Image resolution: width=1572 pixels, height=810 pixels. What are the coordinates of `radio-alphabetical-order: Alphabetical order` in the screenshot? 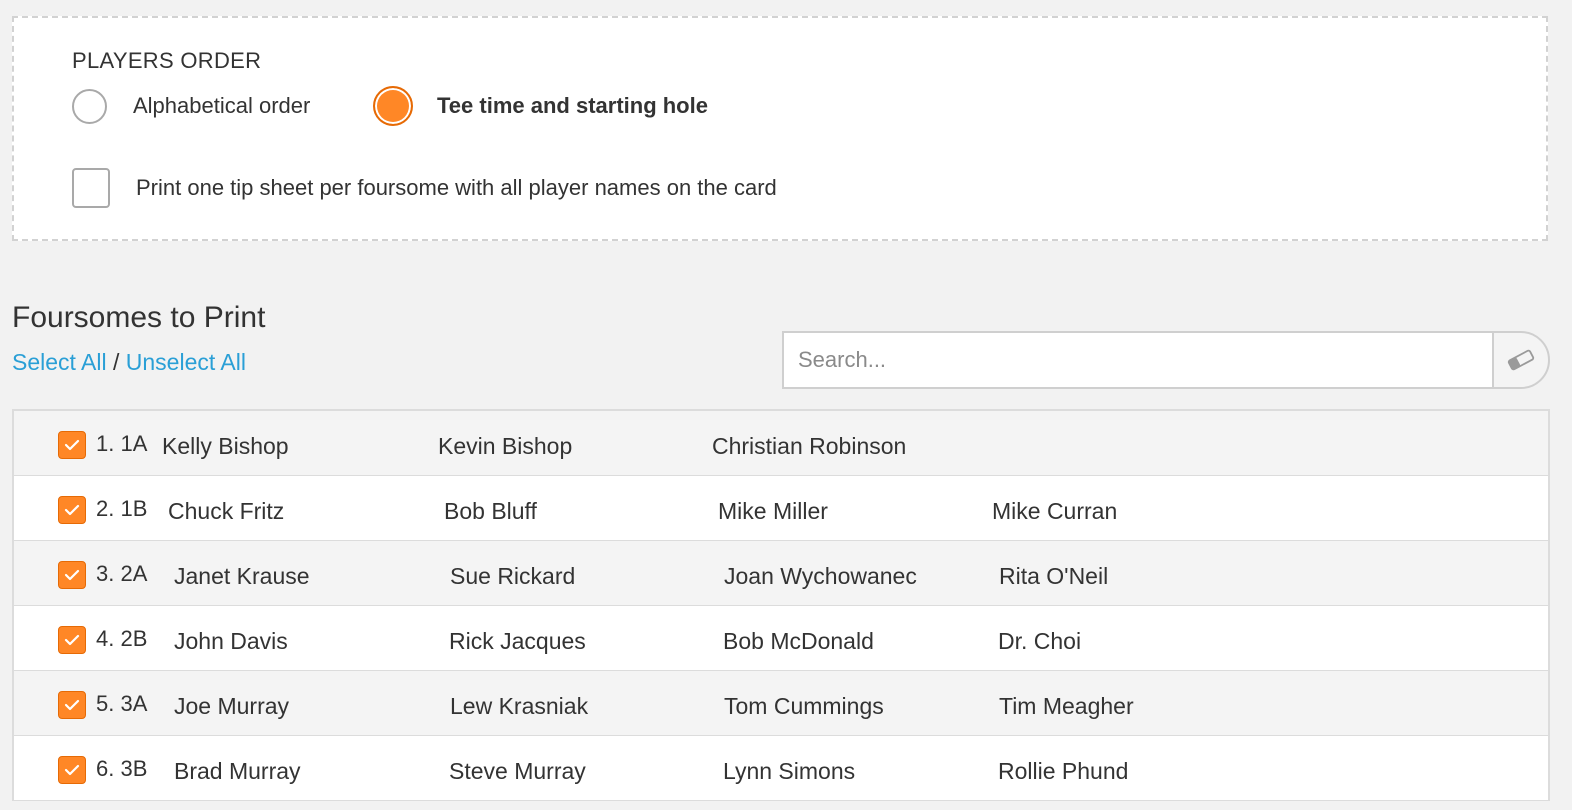 It's located at (191, 106).